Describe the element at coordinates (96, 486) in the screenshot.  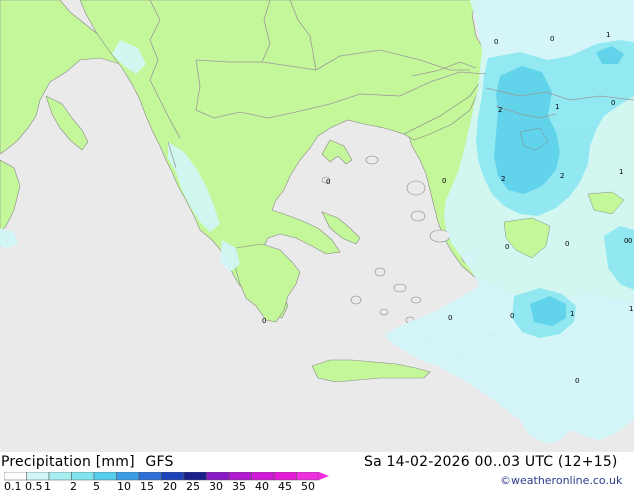
I see `legend-tick-label: 5` at that location.